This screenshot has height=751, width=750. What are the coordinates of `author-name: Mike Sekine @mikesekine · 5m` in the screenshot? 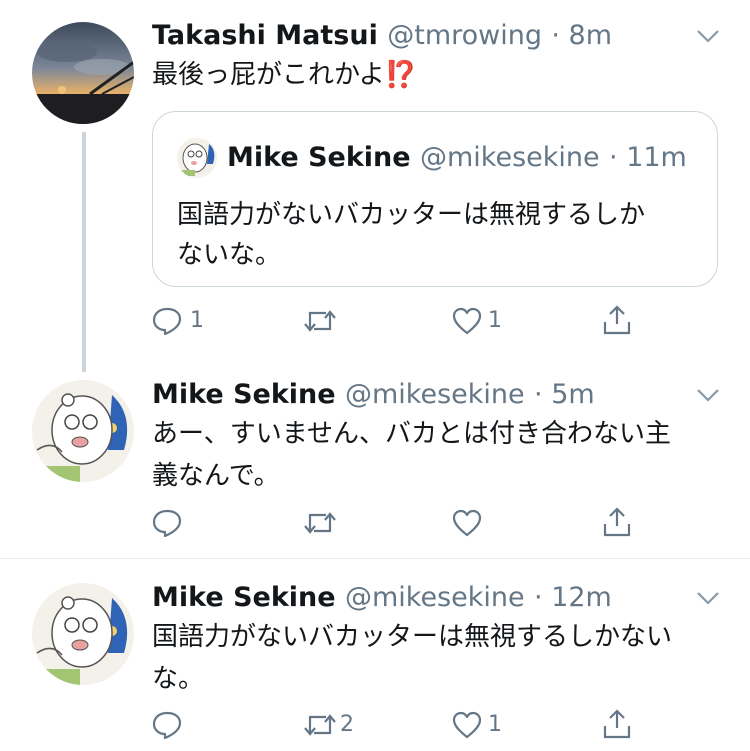 It's located at (373, 394).